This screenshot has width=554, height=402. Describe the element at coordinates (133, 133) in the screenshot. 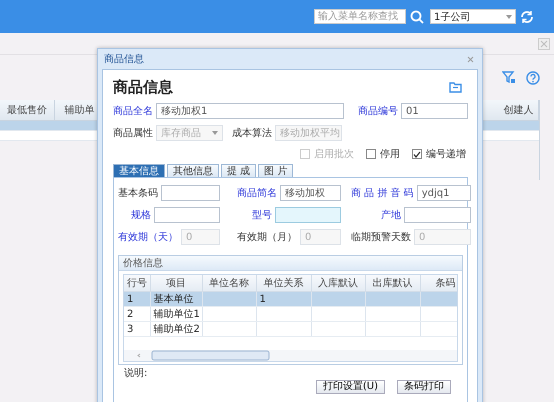

I see `field-label: 商品属性` at that location.